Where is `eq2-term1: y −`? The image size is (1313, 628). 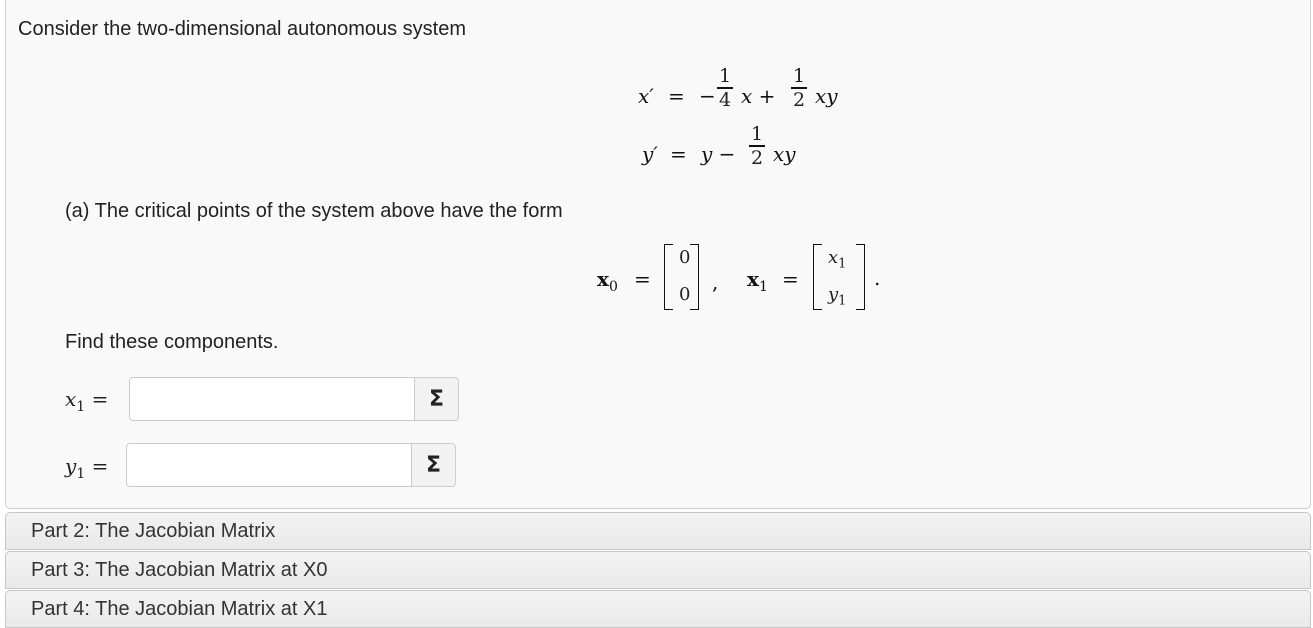 eq2-term1: y − is located at coordinates (718, 154).